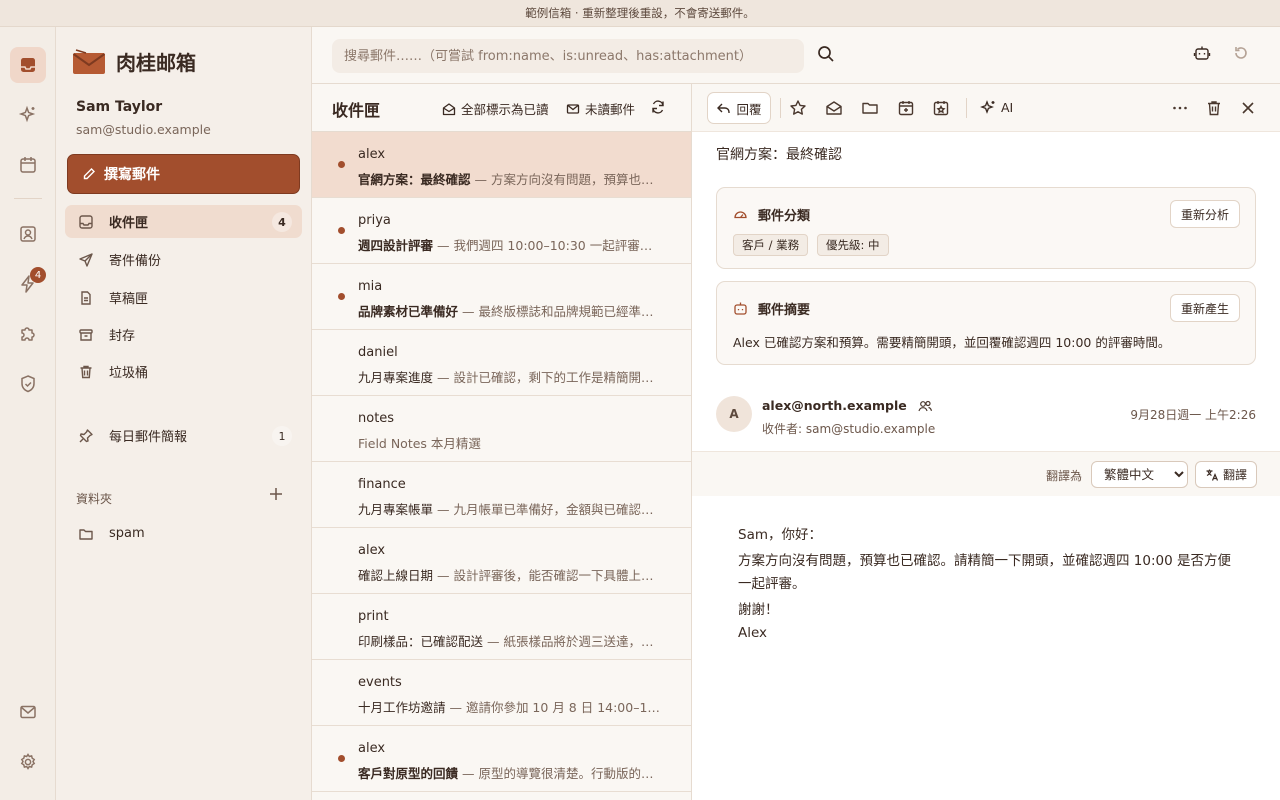 This screenshot has height=800, width=1280. What do you see at coordinates (1204, 308) in the screenshot?
I see `regenerate-button: 重新產生` at bounding box center [1204, 308].